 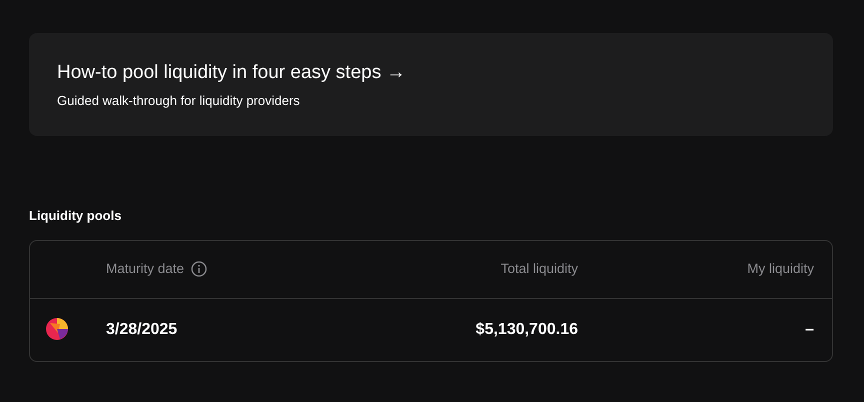 I want to click on column-header: Total liquidity, so click(x=539, y=268).